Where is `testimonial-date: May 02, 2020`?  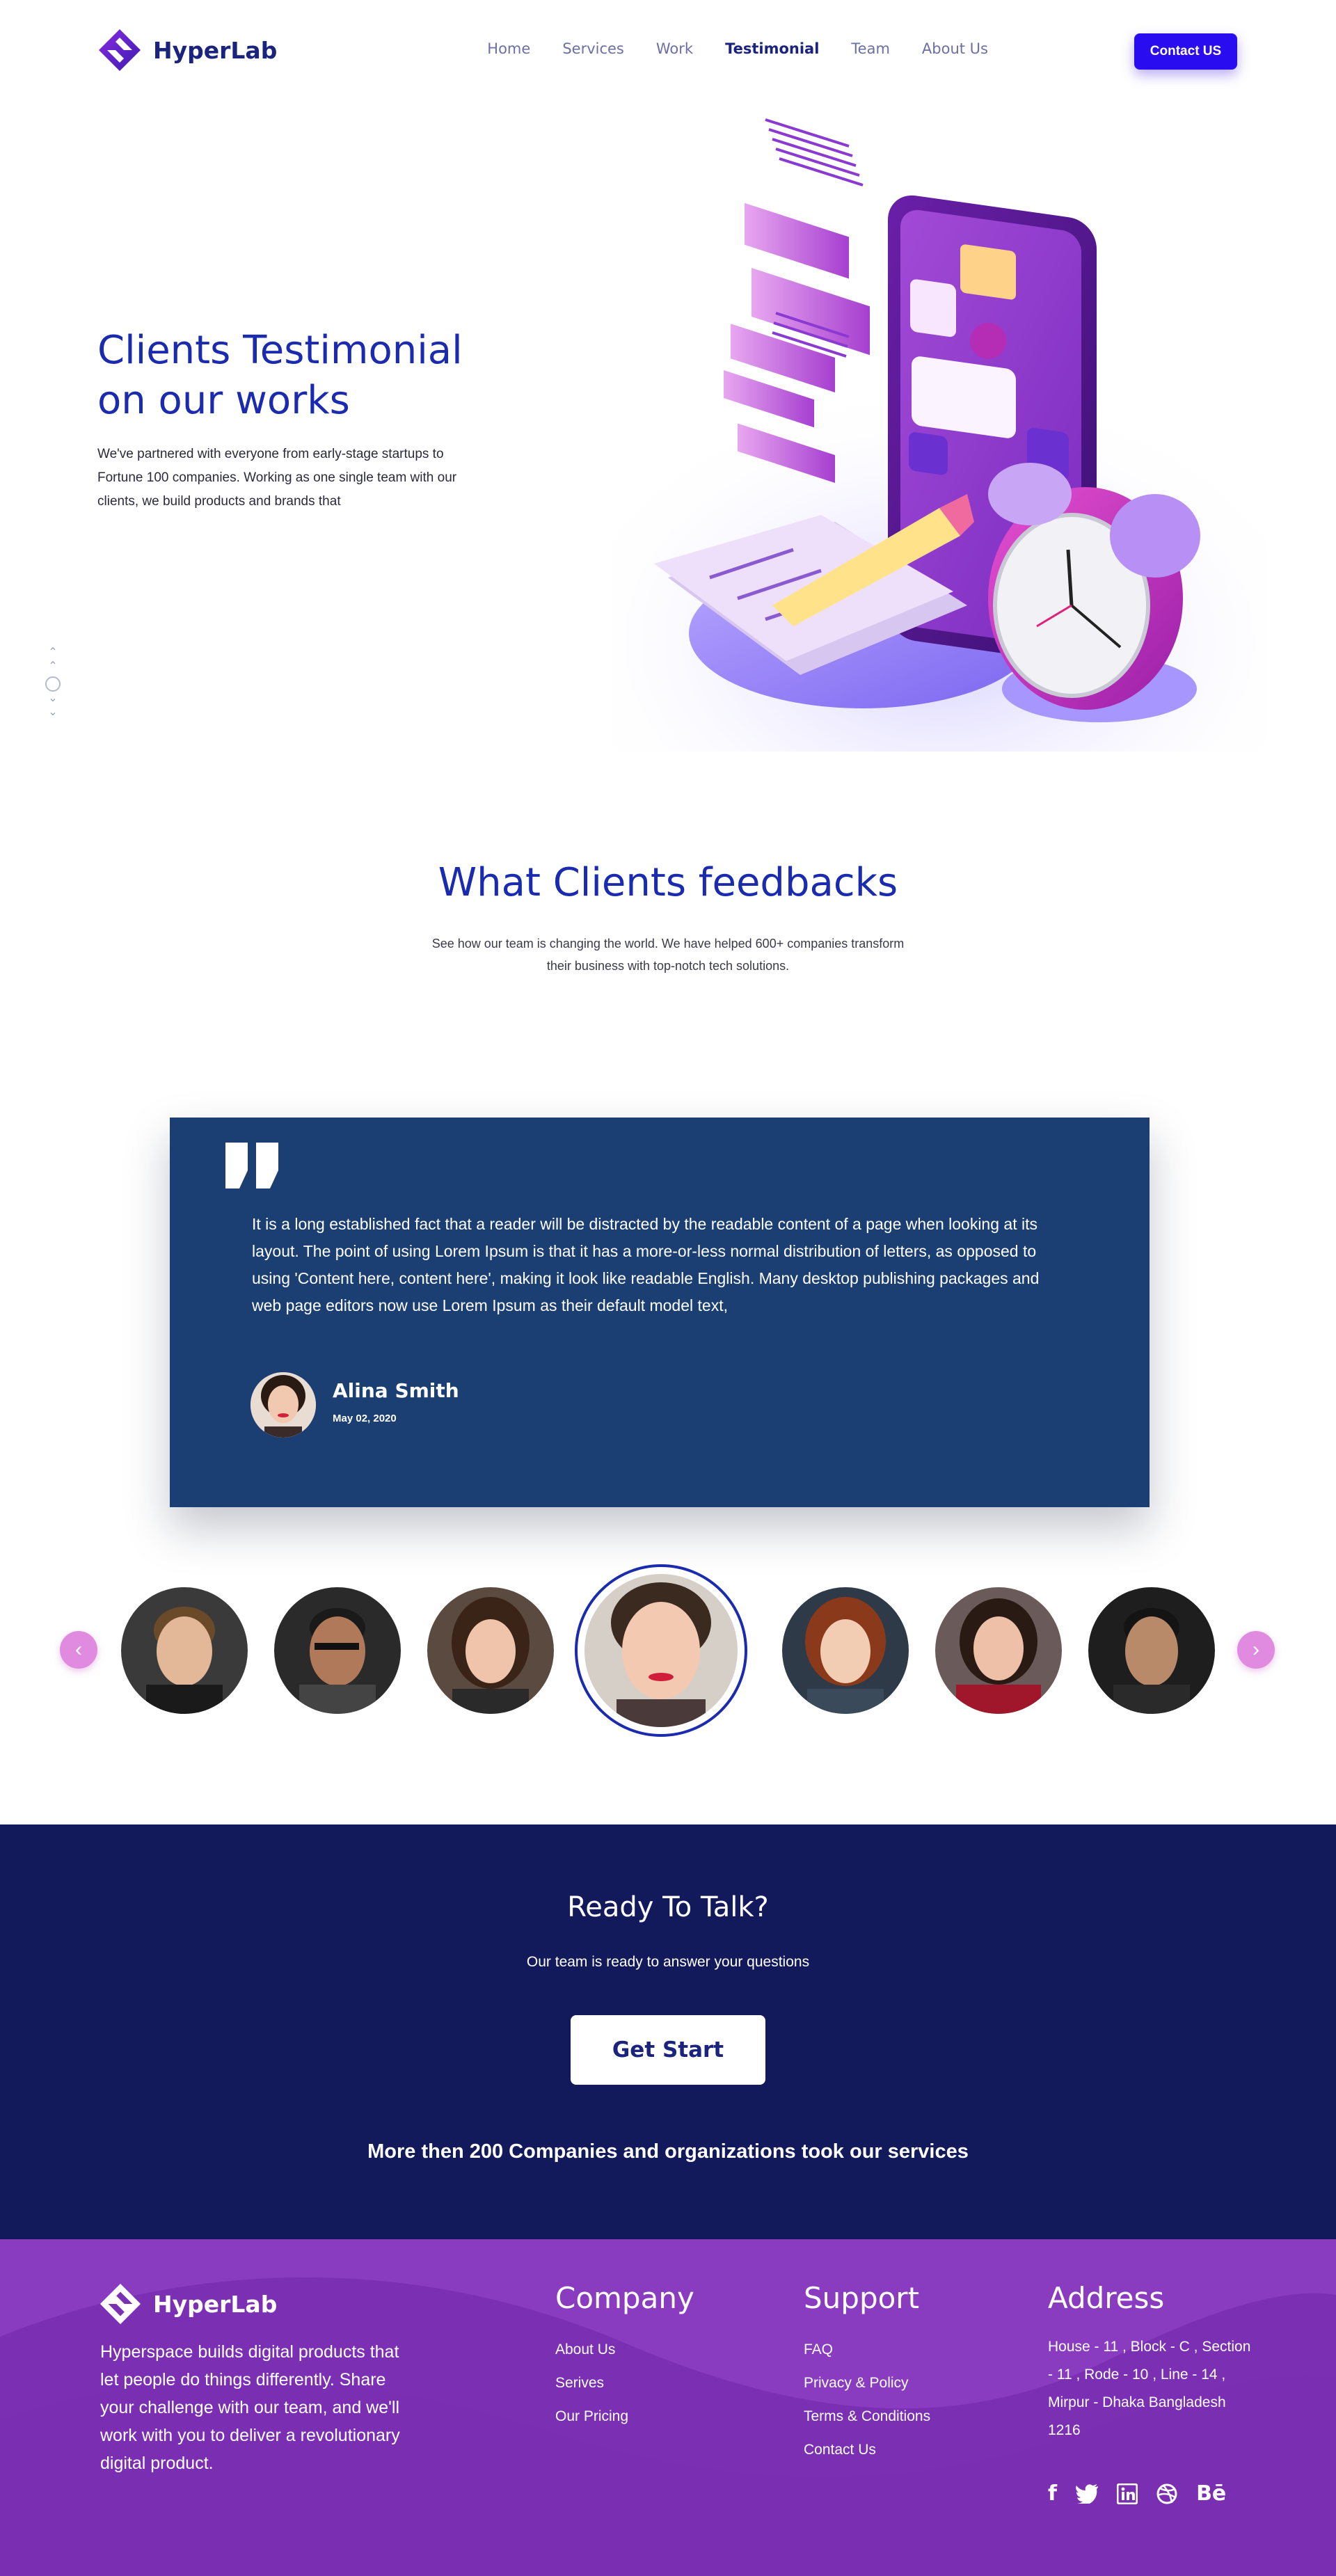
testimonial-date: May 02, 2020 is located at coordinates (365, 1418).